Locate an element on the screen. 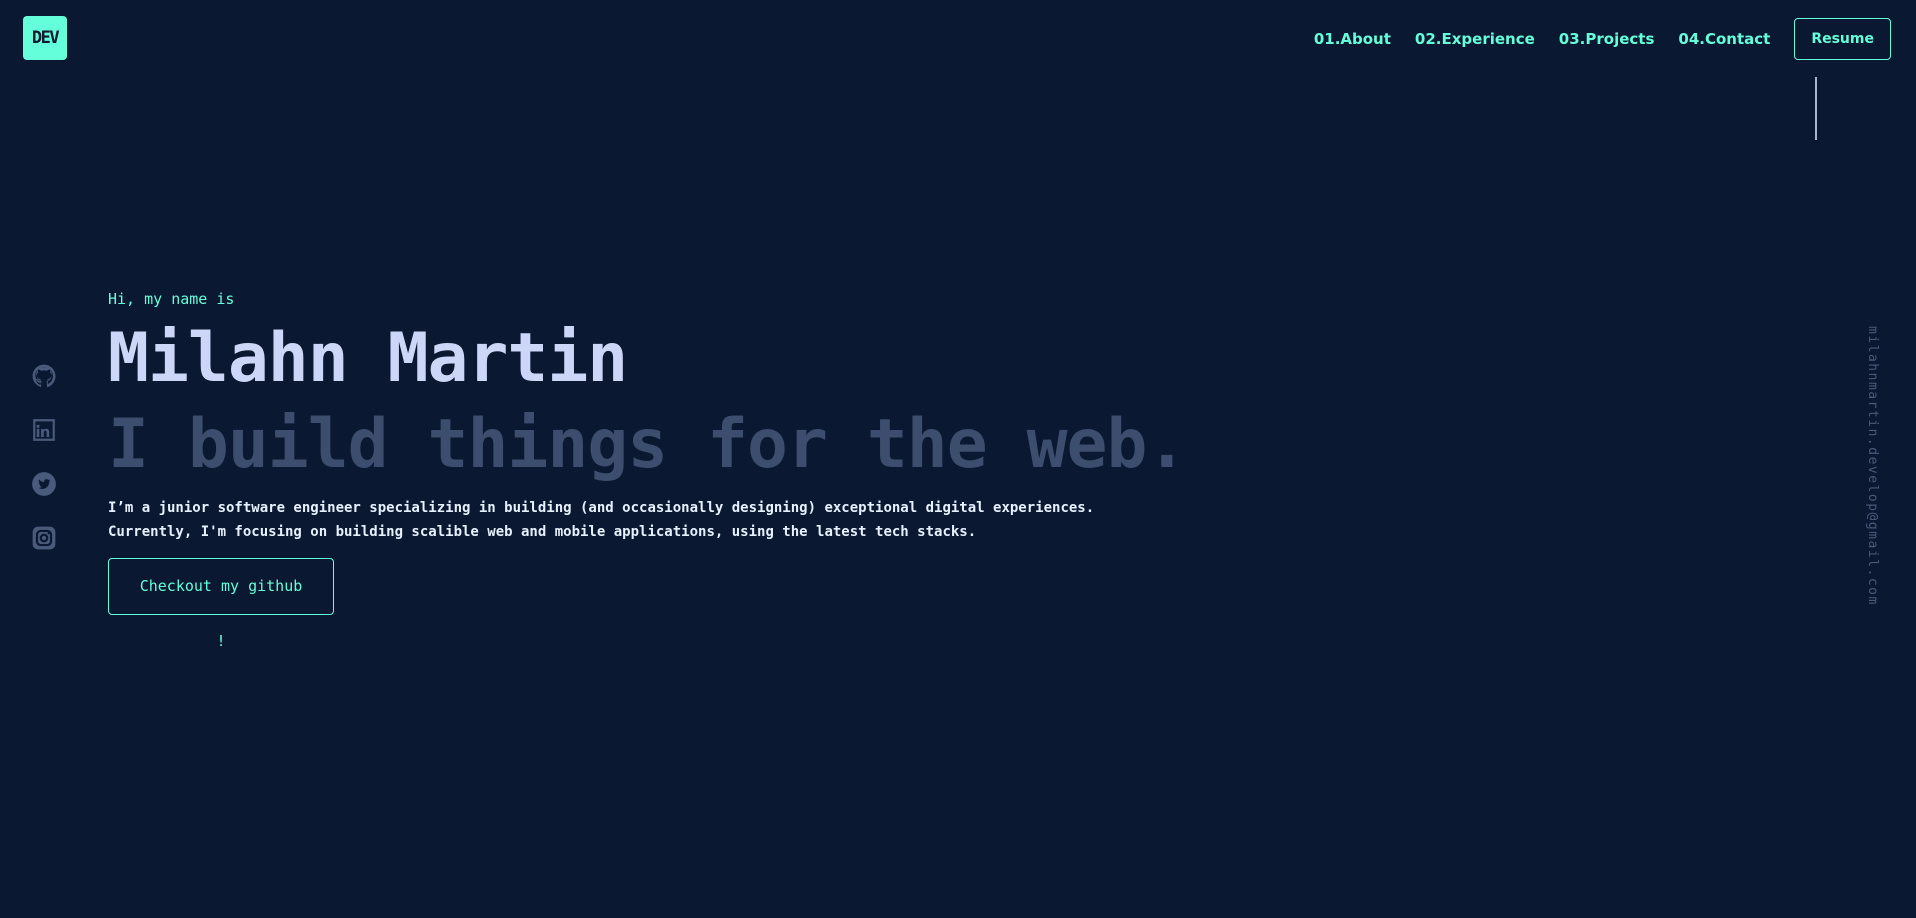  social-links is located at coordinates (44, 471).